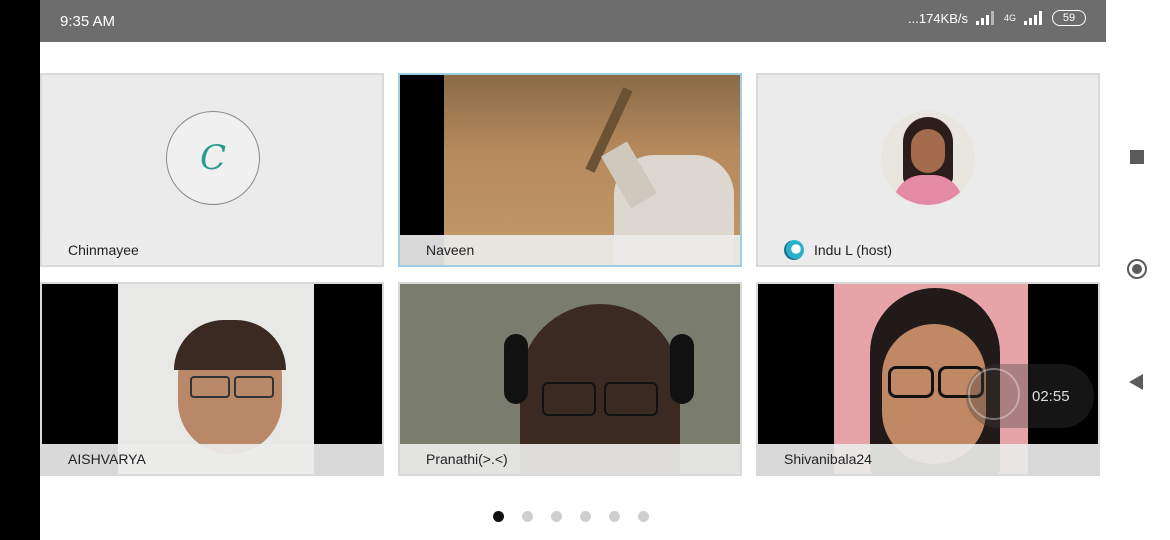 The width and height of the screenshot is (1170, 540). I want to click on participant-tile-indu: Indu L (host), so click(928, 170).